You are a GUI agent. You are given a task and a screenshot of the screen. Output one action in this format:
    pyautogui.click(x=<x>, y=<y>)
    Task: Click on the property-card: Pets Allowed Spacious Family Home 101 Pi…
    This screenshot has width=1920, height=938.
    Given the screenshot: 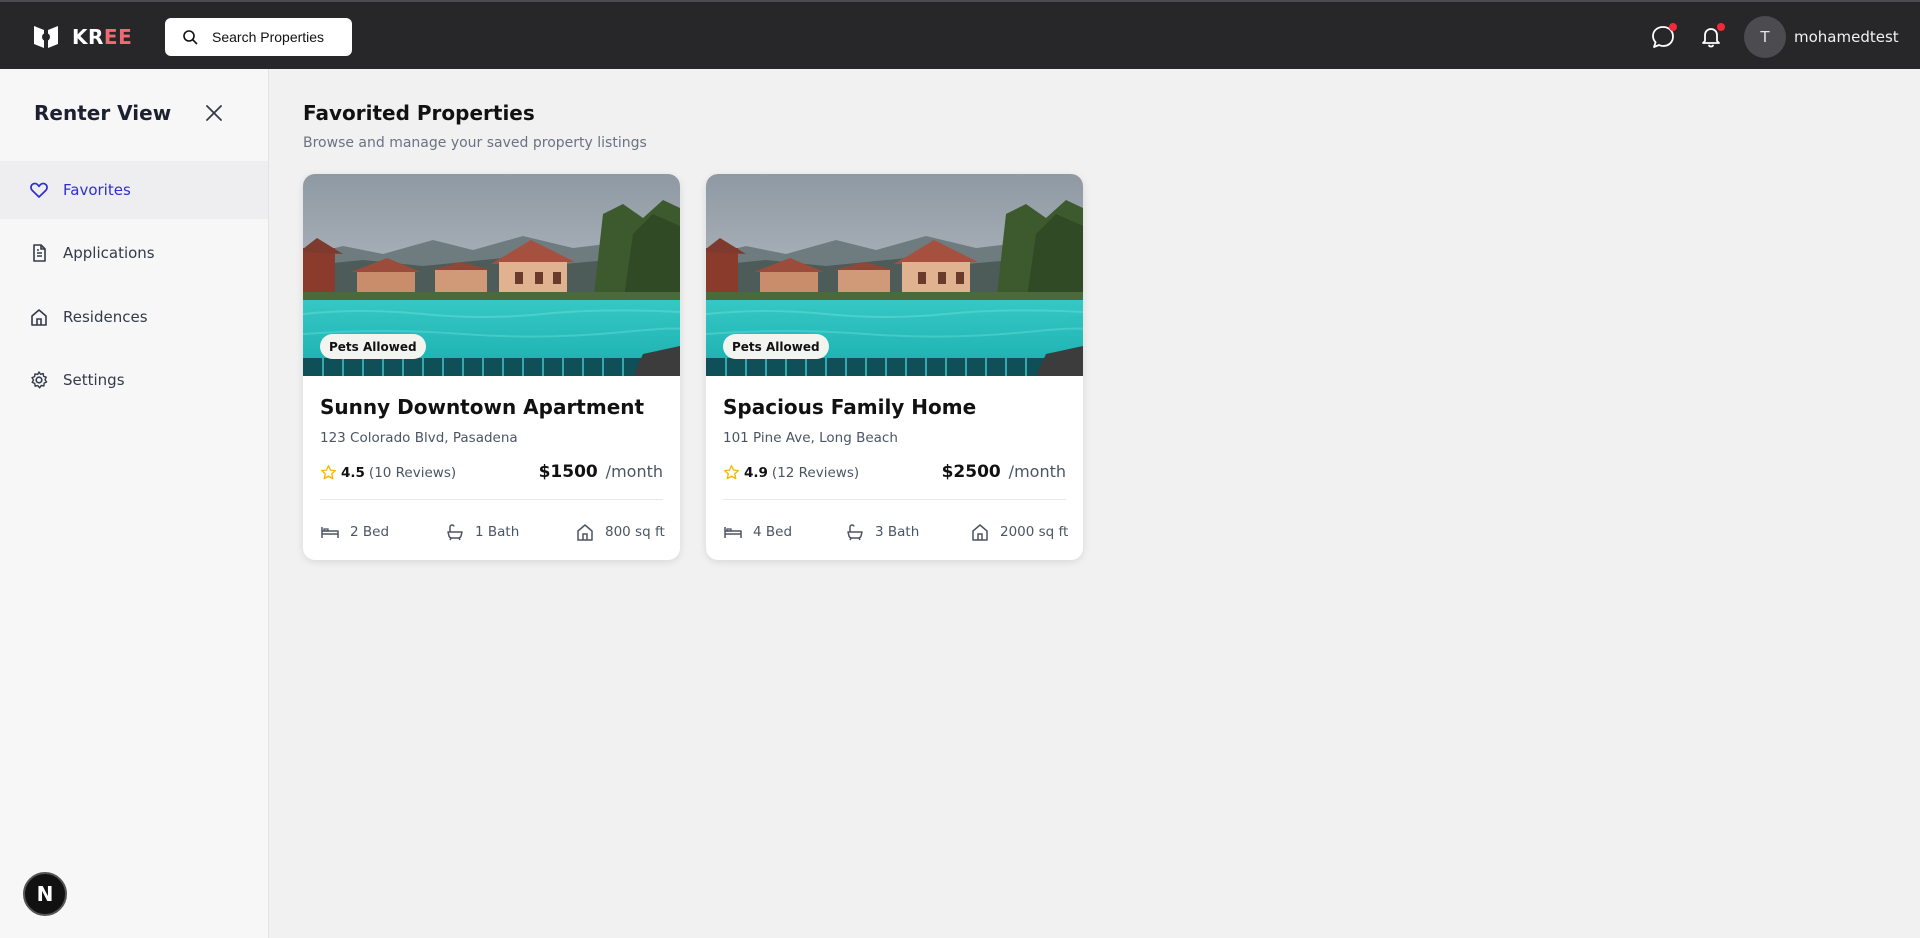 What is the action you would take?
    pyautogui.click(x=894, y=367)
    